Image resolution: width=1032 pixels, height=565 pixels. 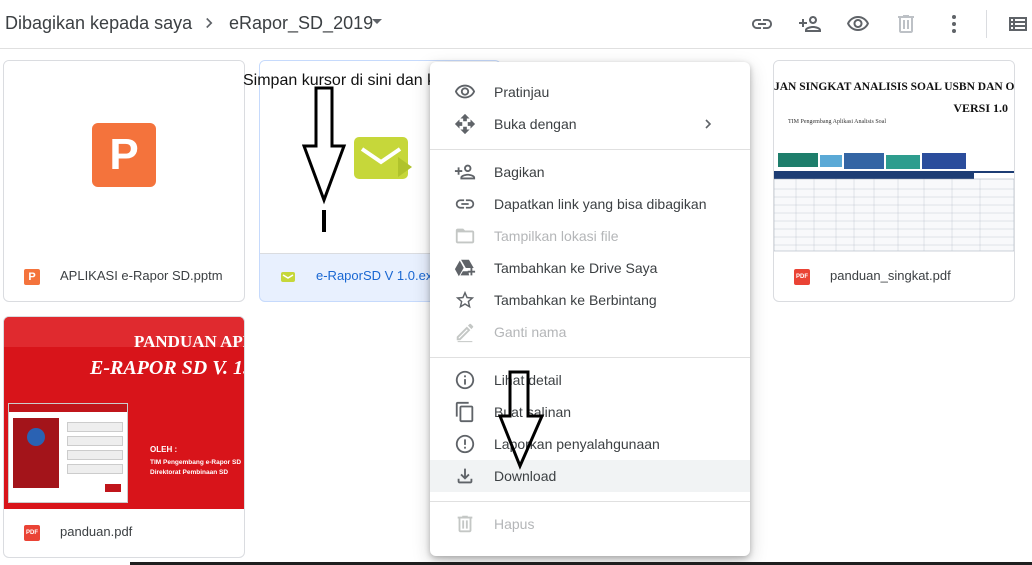 What do you see at coordinates (590, 92) in the screenshot?
I see `menu-item-preview: Pratinjau` at bounding box center [590, 92].